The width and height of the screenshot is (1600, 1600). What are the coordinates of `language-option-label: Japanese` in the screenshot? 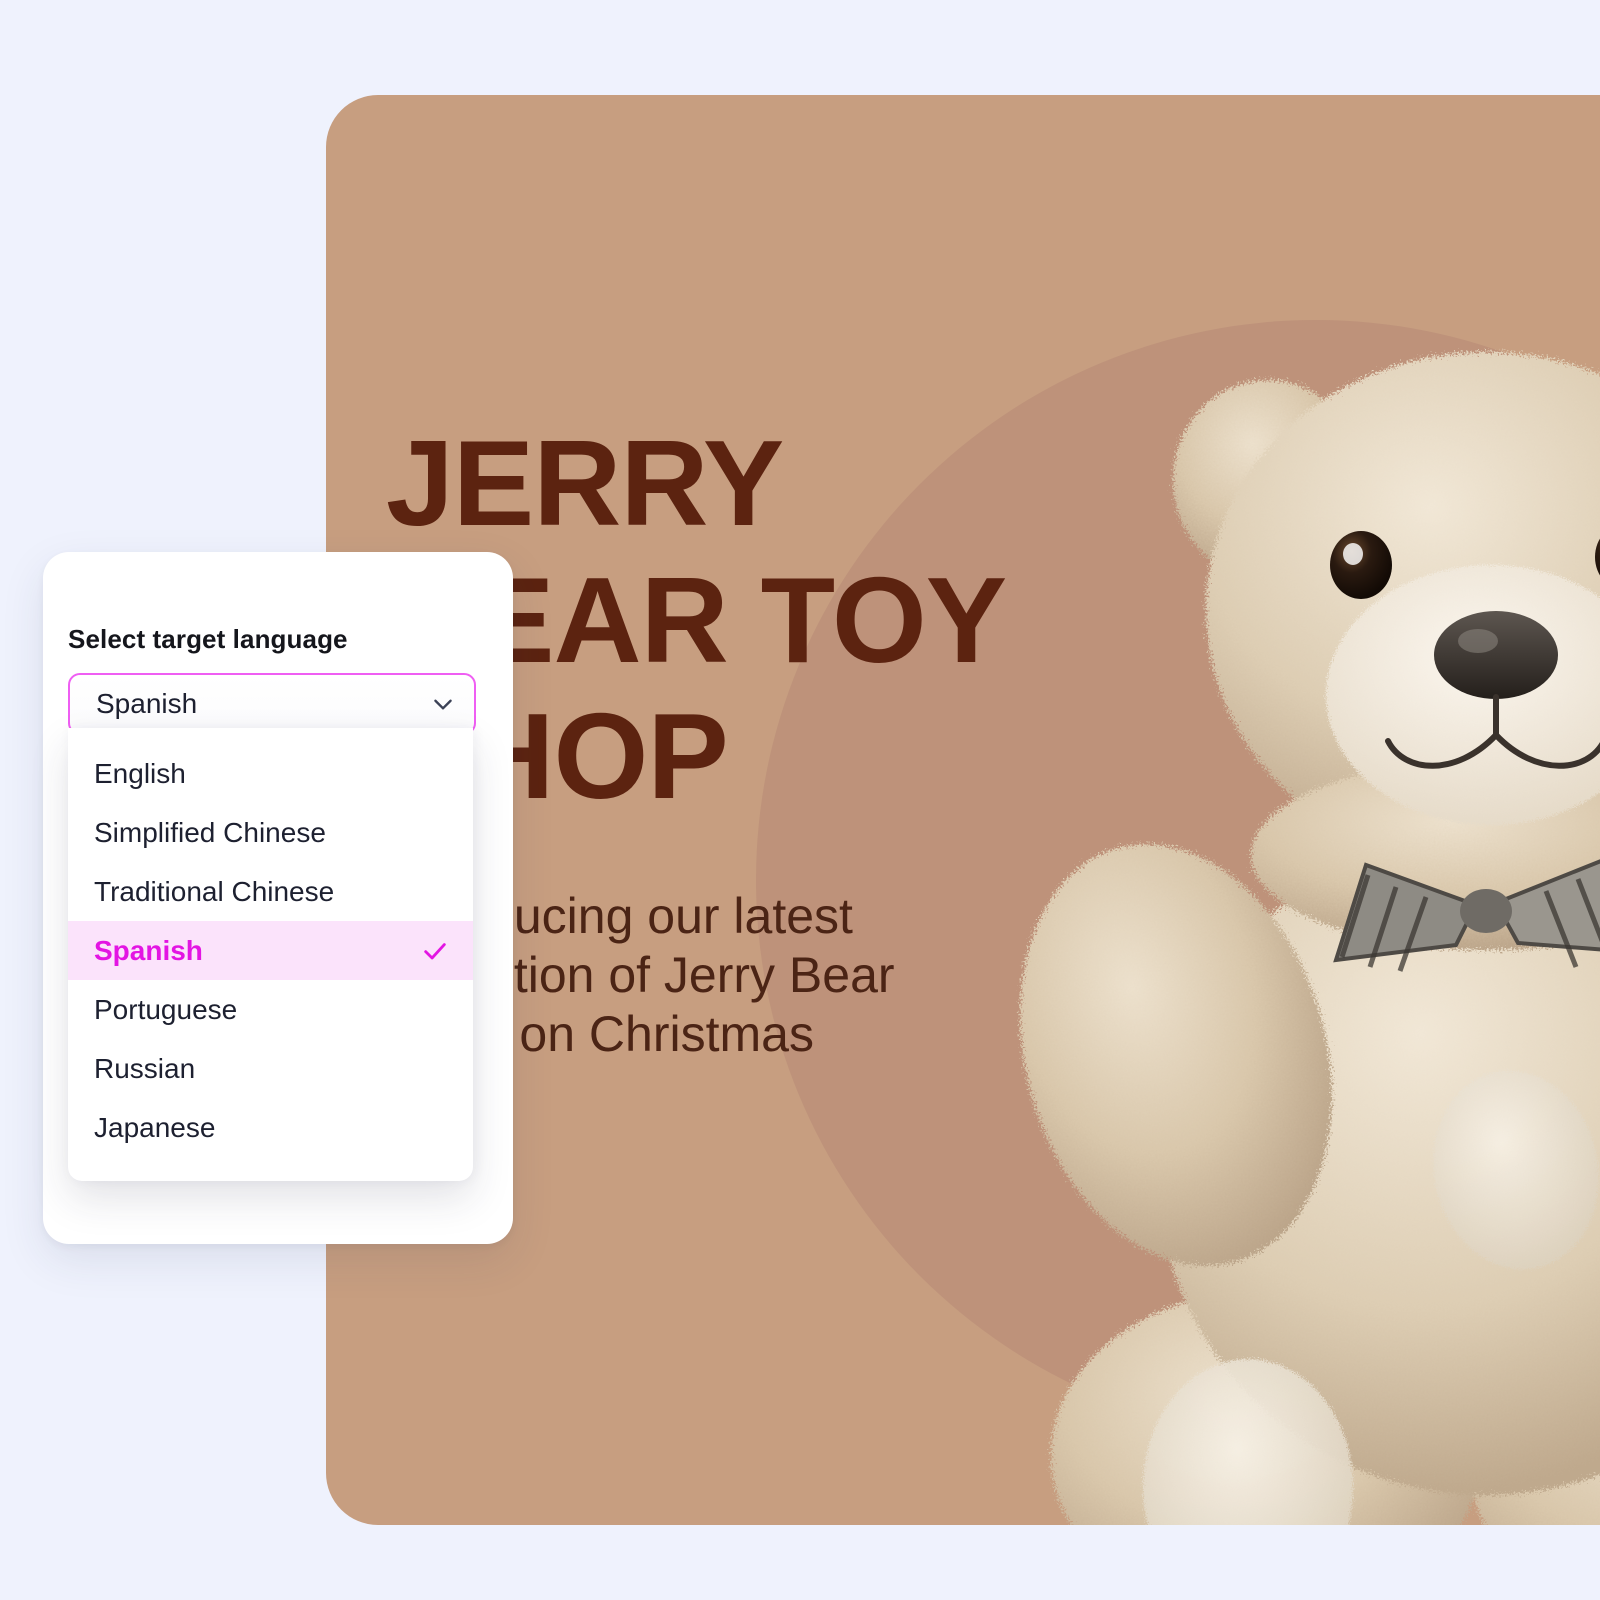 It's located at (155, 1127).